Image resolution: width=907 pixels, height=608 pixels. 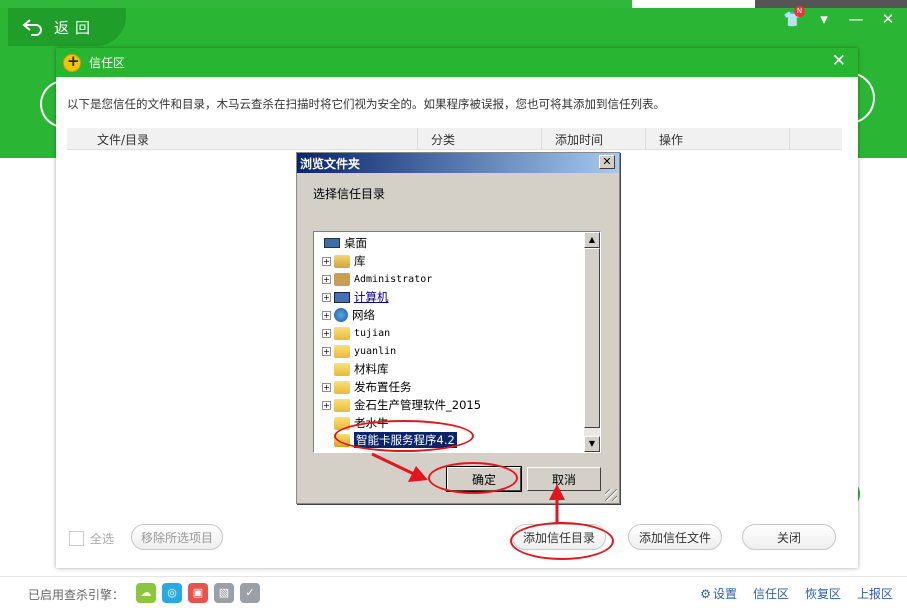 I want to click on tree-item-label: 库, so click(x=360, y=261).